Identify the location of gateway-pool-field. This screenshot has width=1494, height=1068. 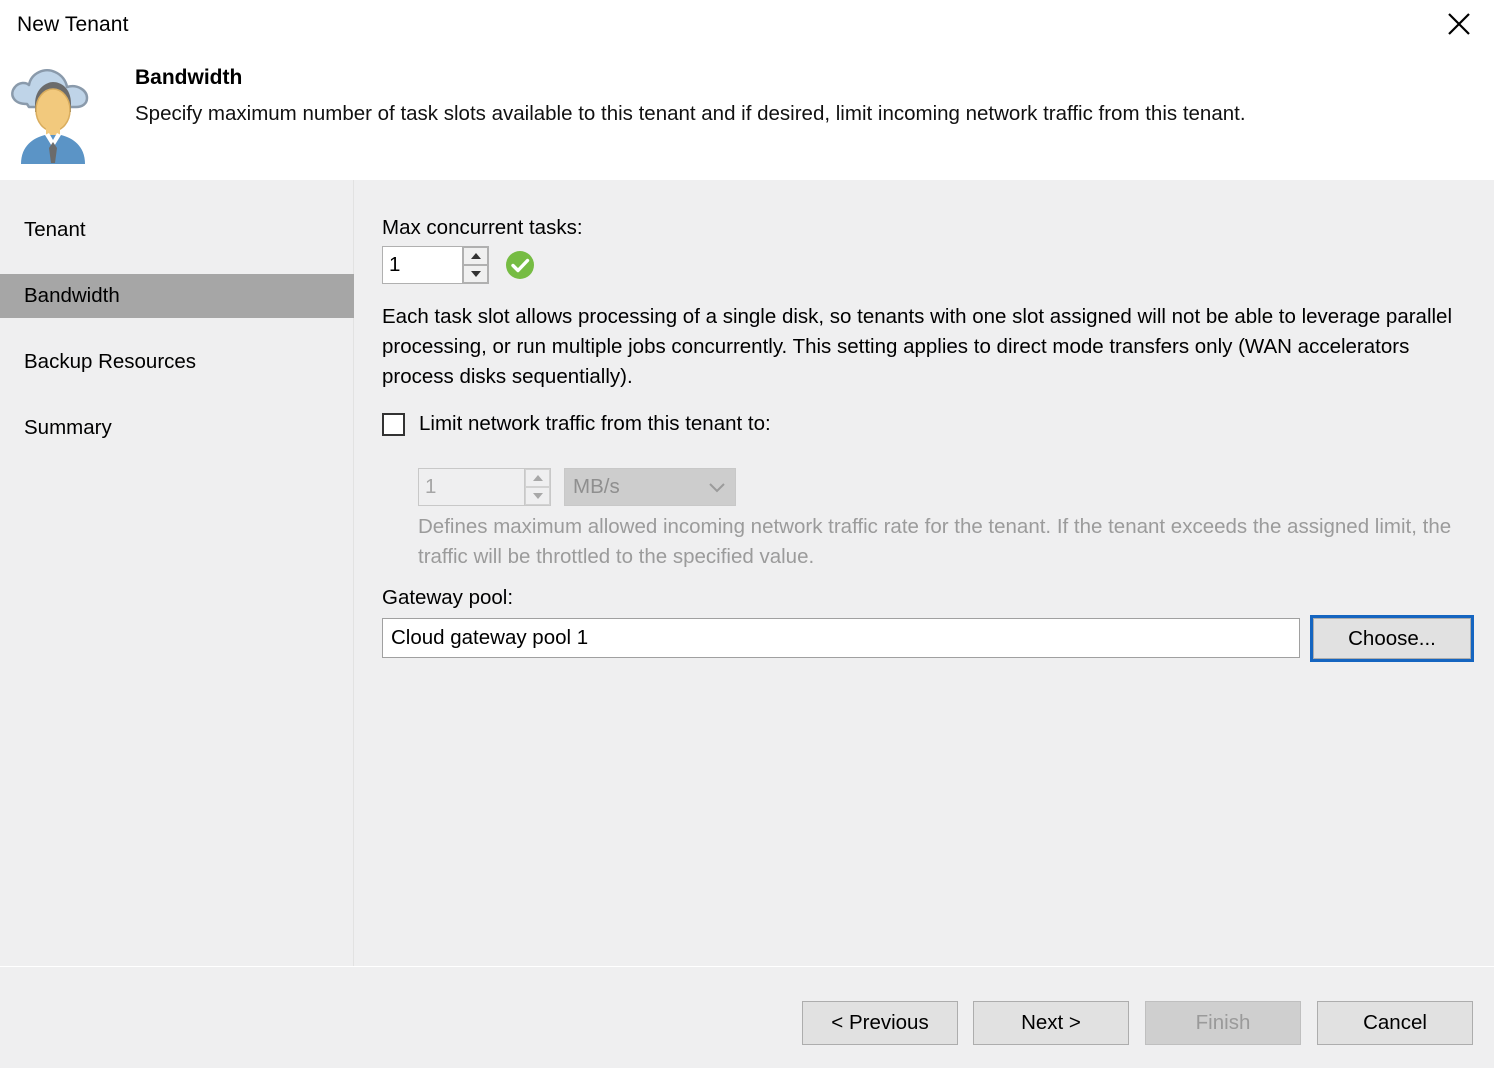
(841, 638).